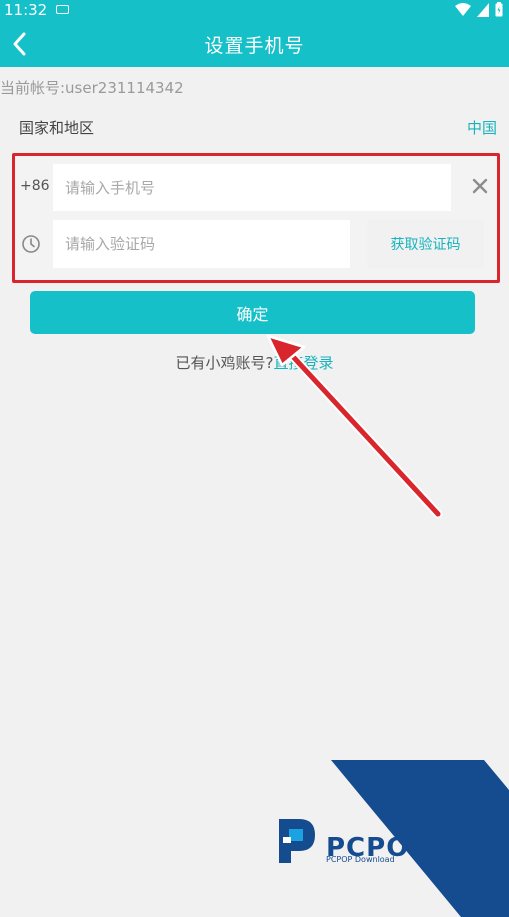  I want to click on country-code-prefix: +86, so click(35, 186).